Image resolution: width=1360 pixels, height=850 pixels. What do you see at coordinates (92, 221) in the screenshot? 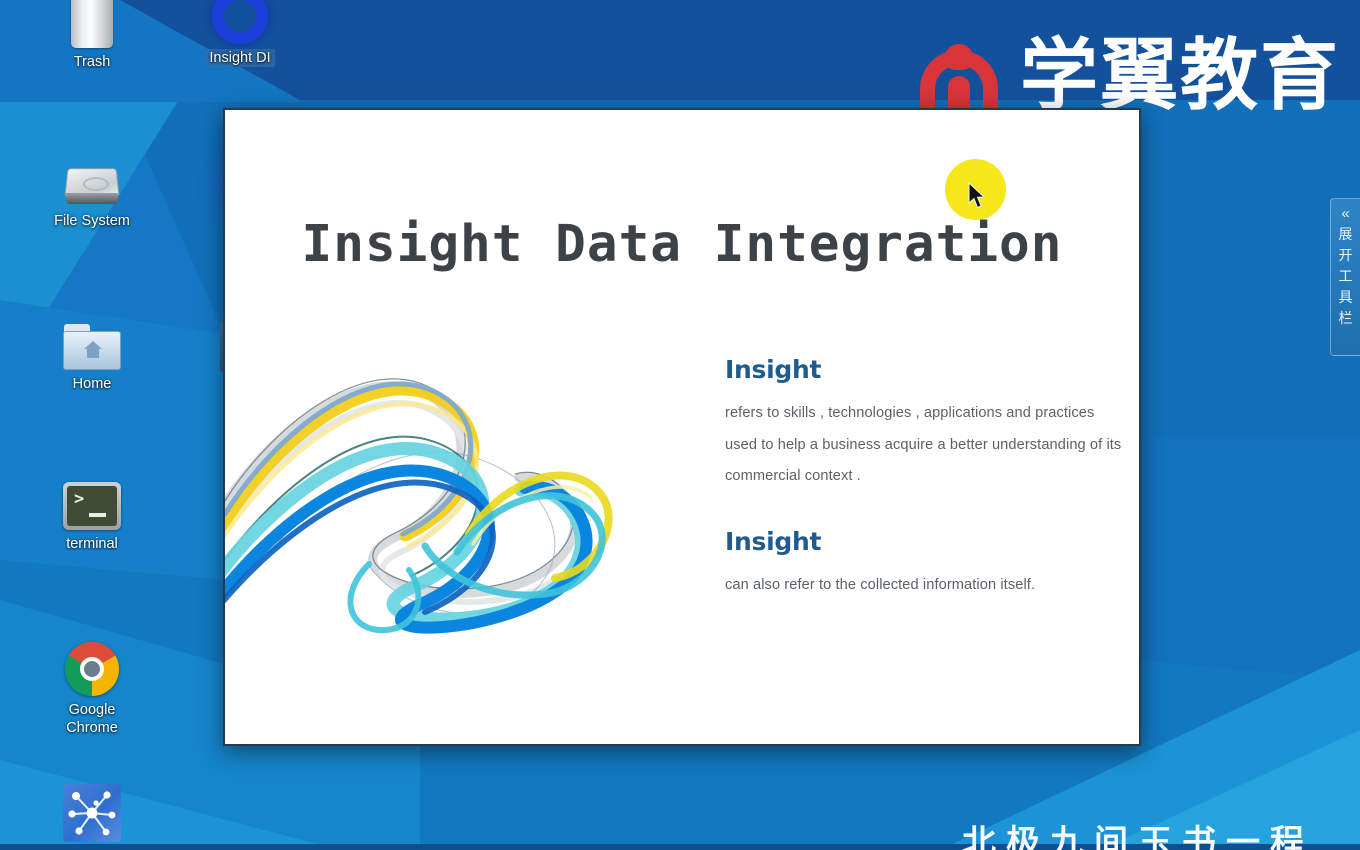
I see `desktop-icon-label: File System` at bounding box center [92, 221].